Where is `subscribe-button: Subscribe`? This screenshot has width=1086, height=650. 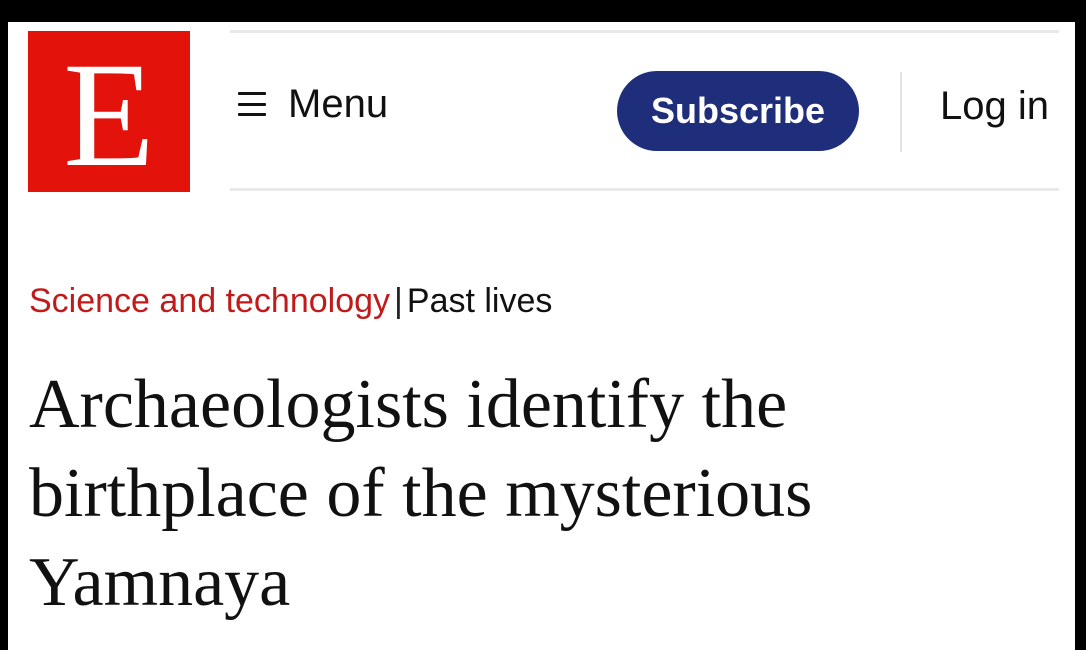
subscribe-button: Subscribe is located at coordinates (738, 111).